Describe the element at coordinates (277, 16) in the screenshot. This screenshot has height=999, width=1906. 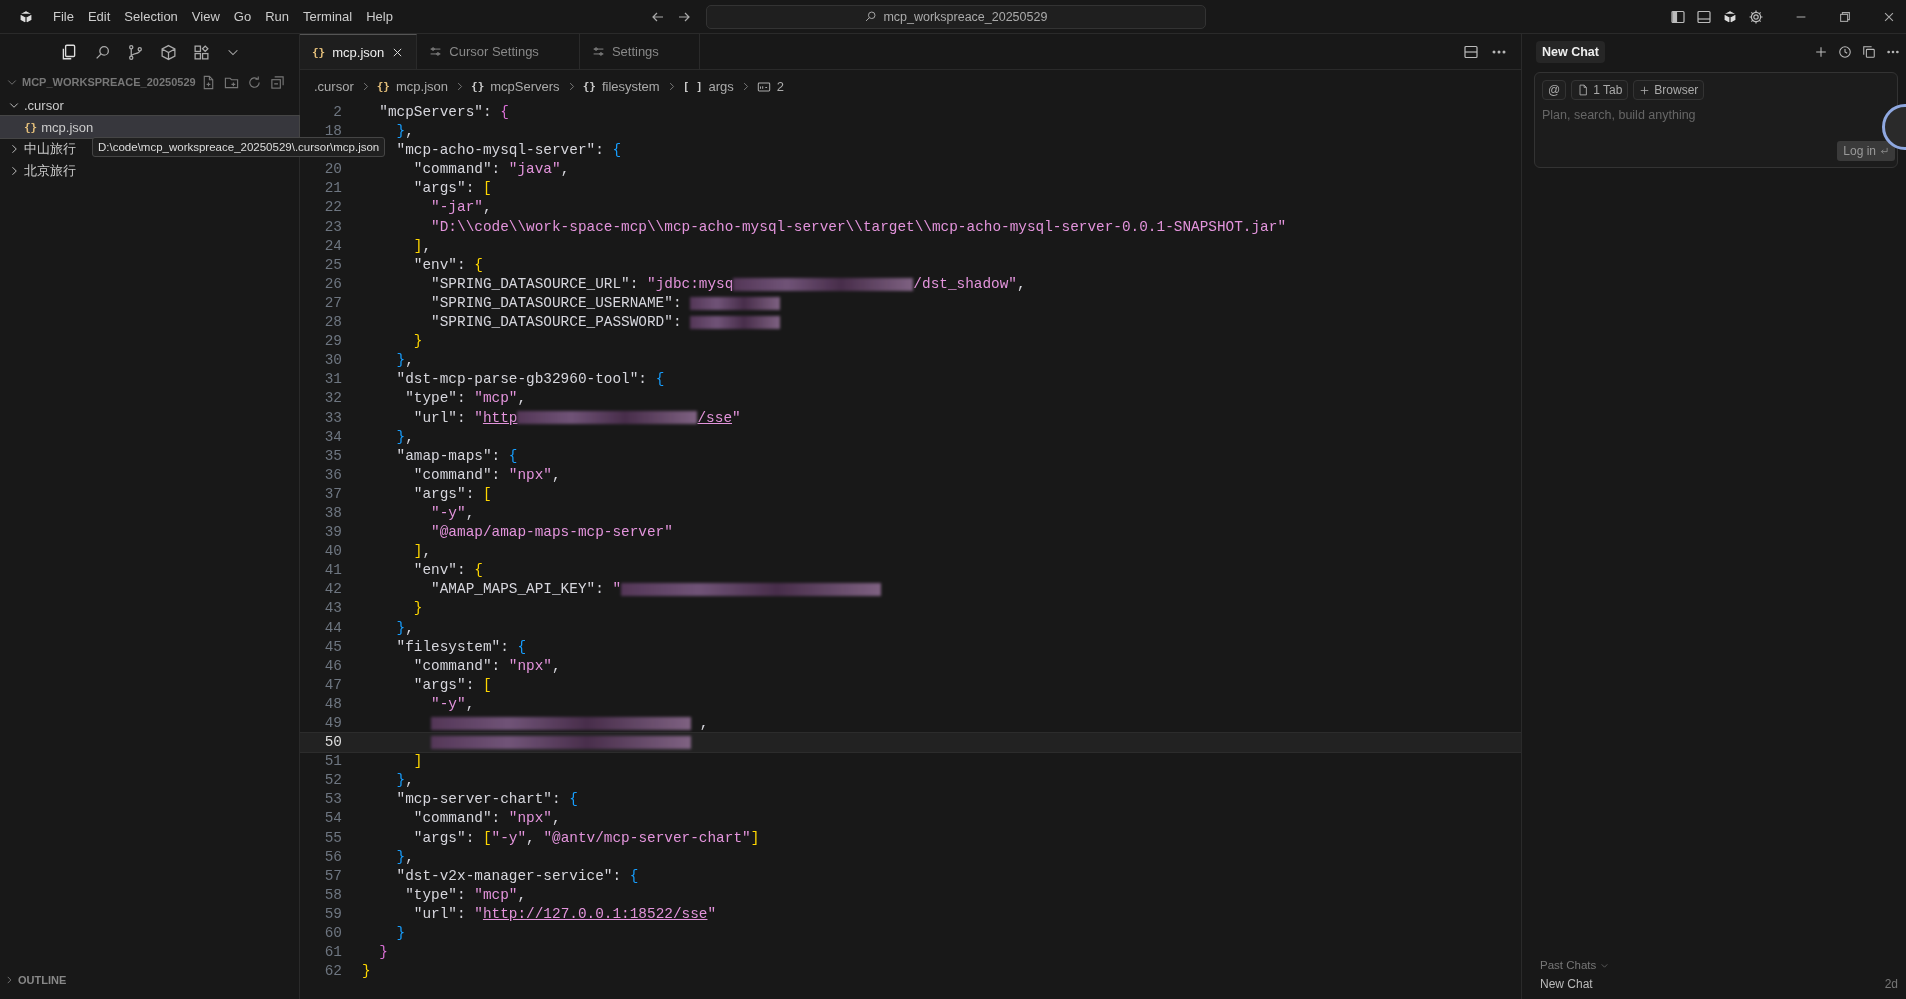
I see `menu-item: Run` at that location.